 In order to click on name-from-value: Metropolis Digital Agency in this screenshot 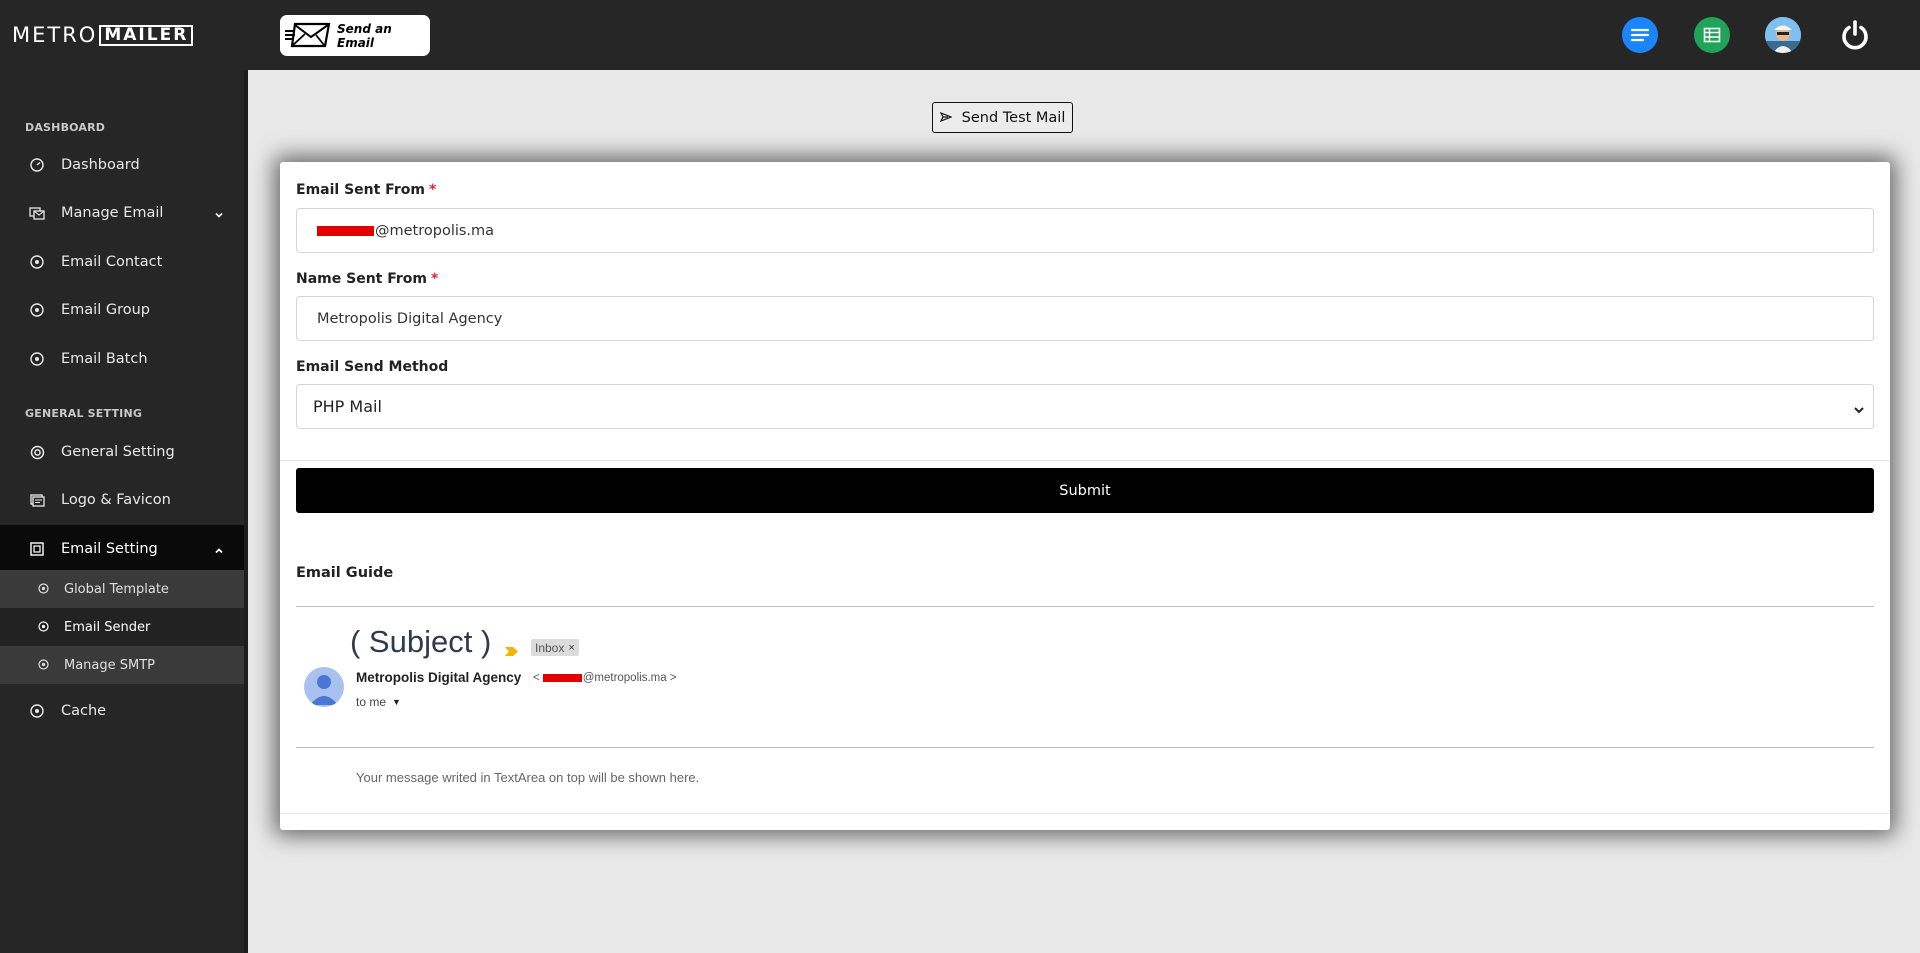, I will do `click(410, 318)`.